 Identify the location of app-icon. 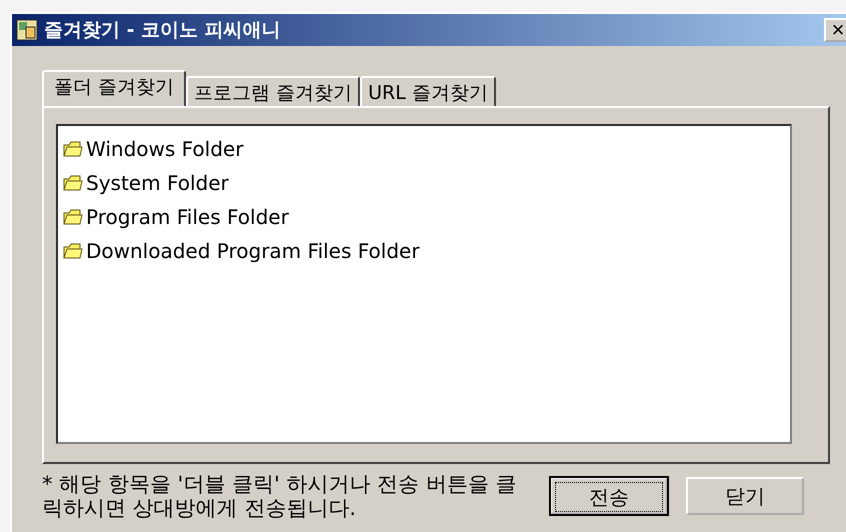
(27, 30).